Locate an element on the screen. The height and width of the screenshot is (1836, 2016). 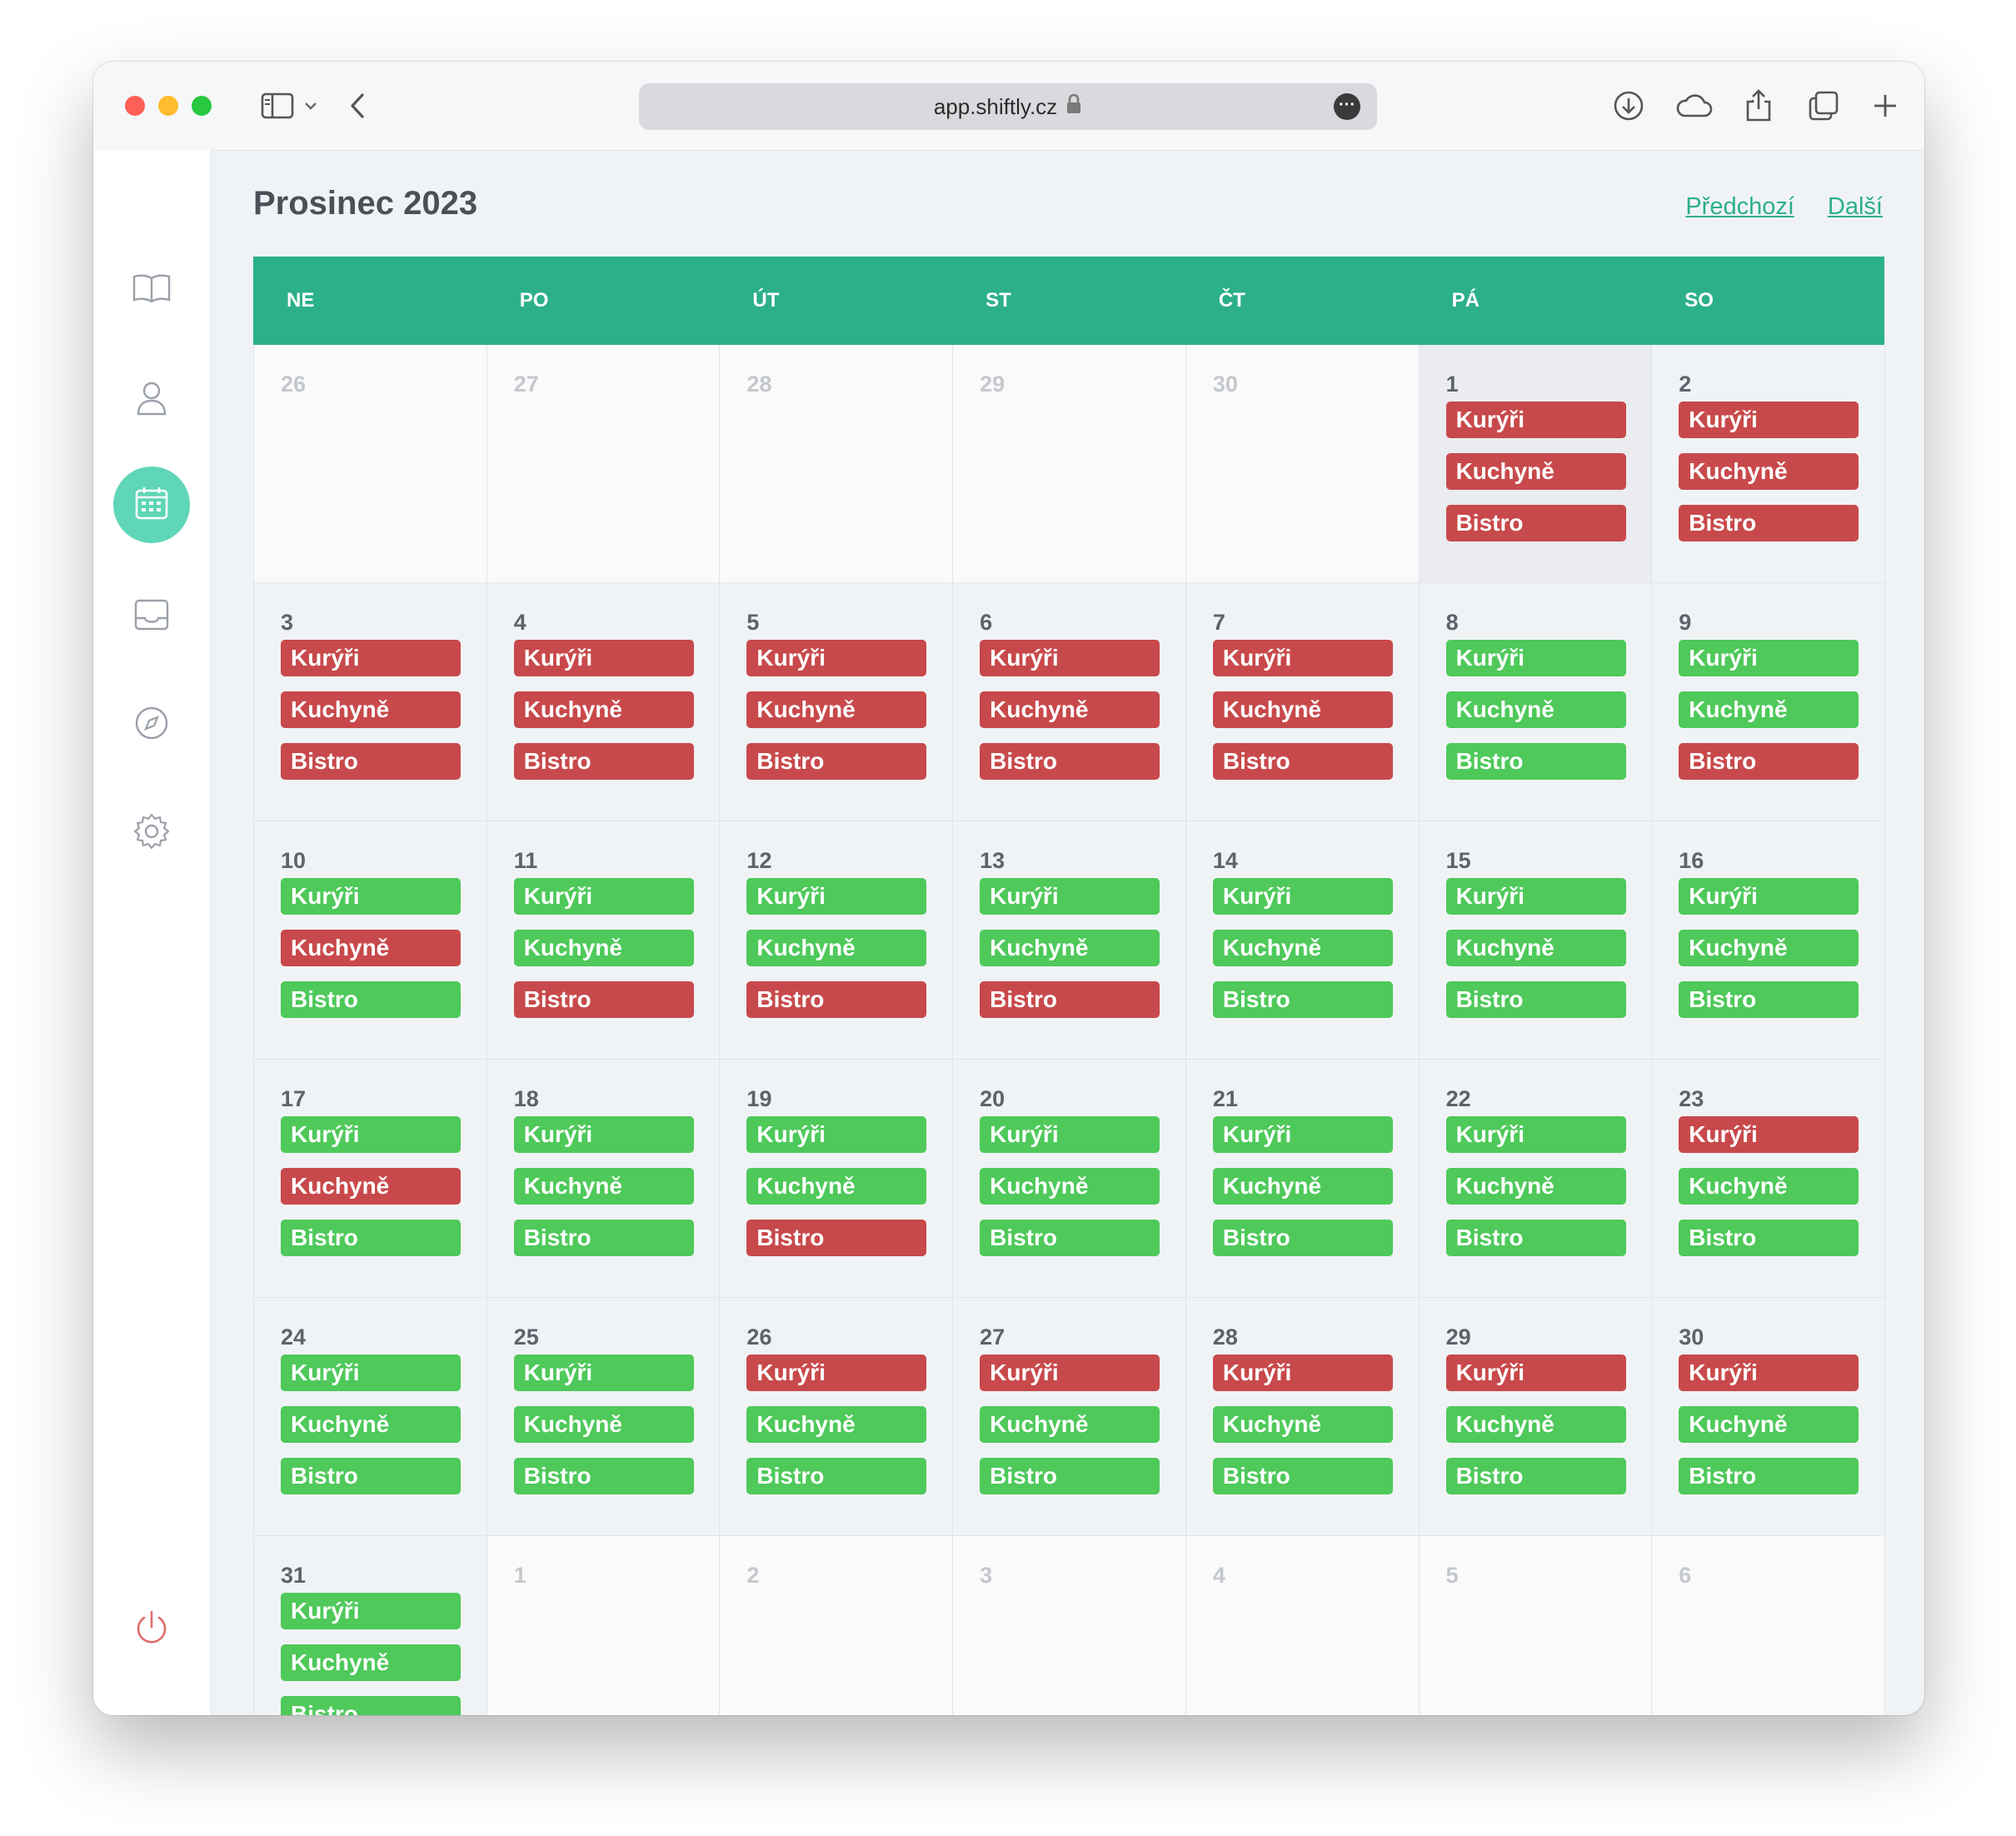
share-icon is located at coordinates (1759, 106).